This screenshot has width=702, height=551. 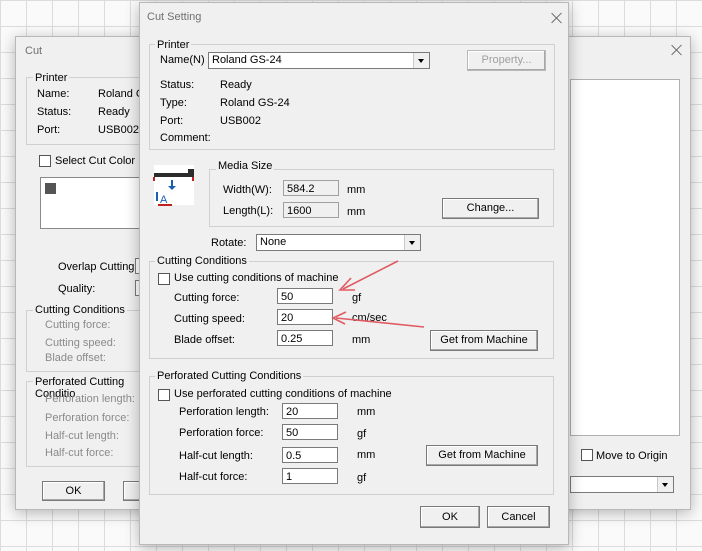 What do you see at coordinates (177, 85) in the screenshot?
I see `printer-status-label: Status:` at bounding box center [177, 85].